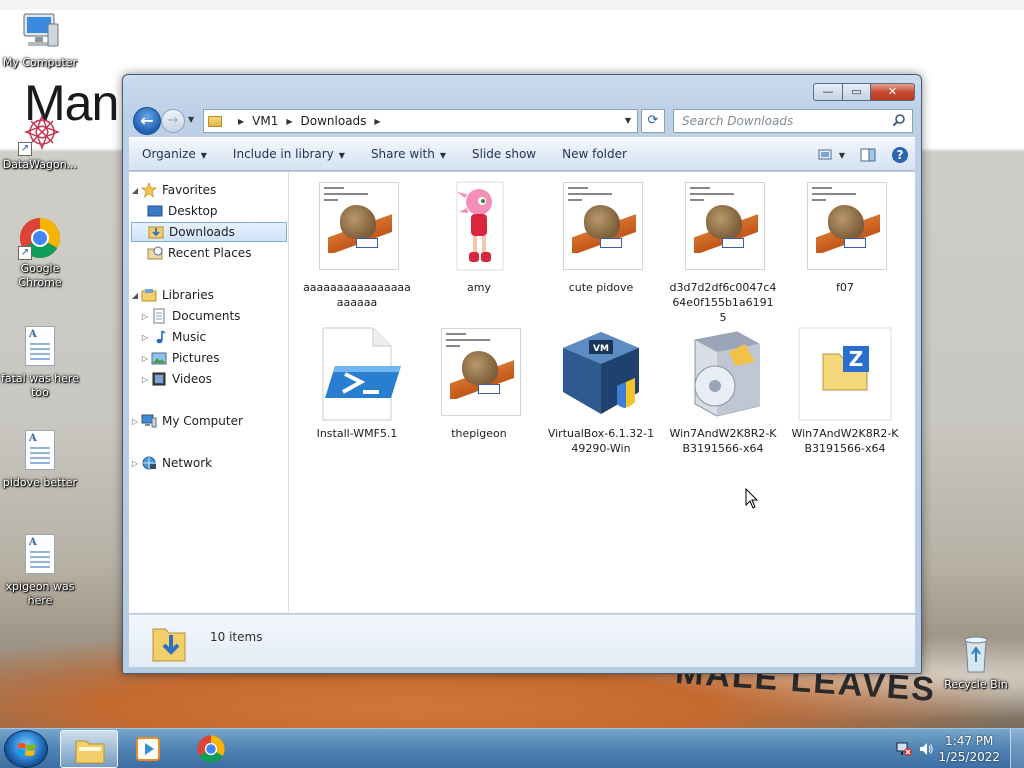  What do you see at coordinates (420, 121) in the screenshot?
I see `address-bar: ▶ VM1 ▶ Downloads ▶ ▼` at bounding box center [420, 121].